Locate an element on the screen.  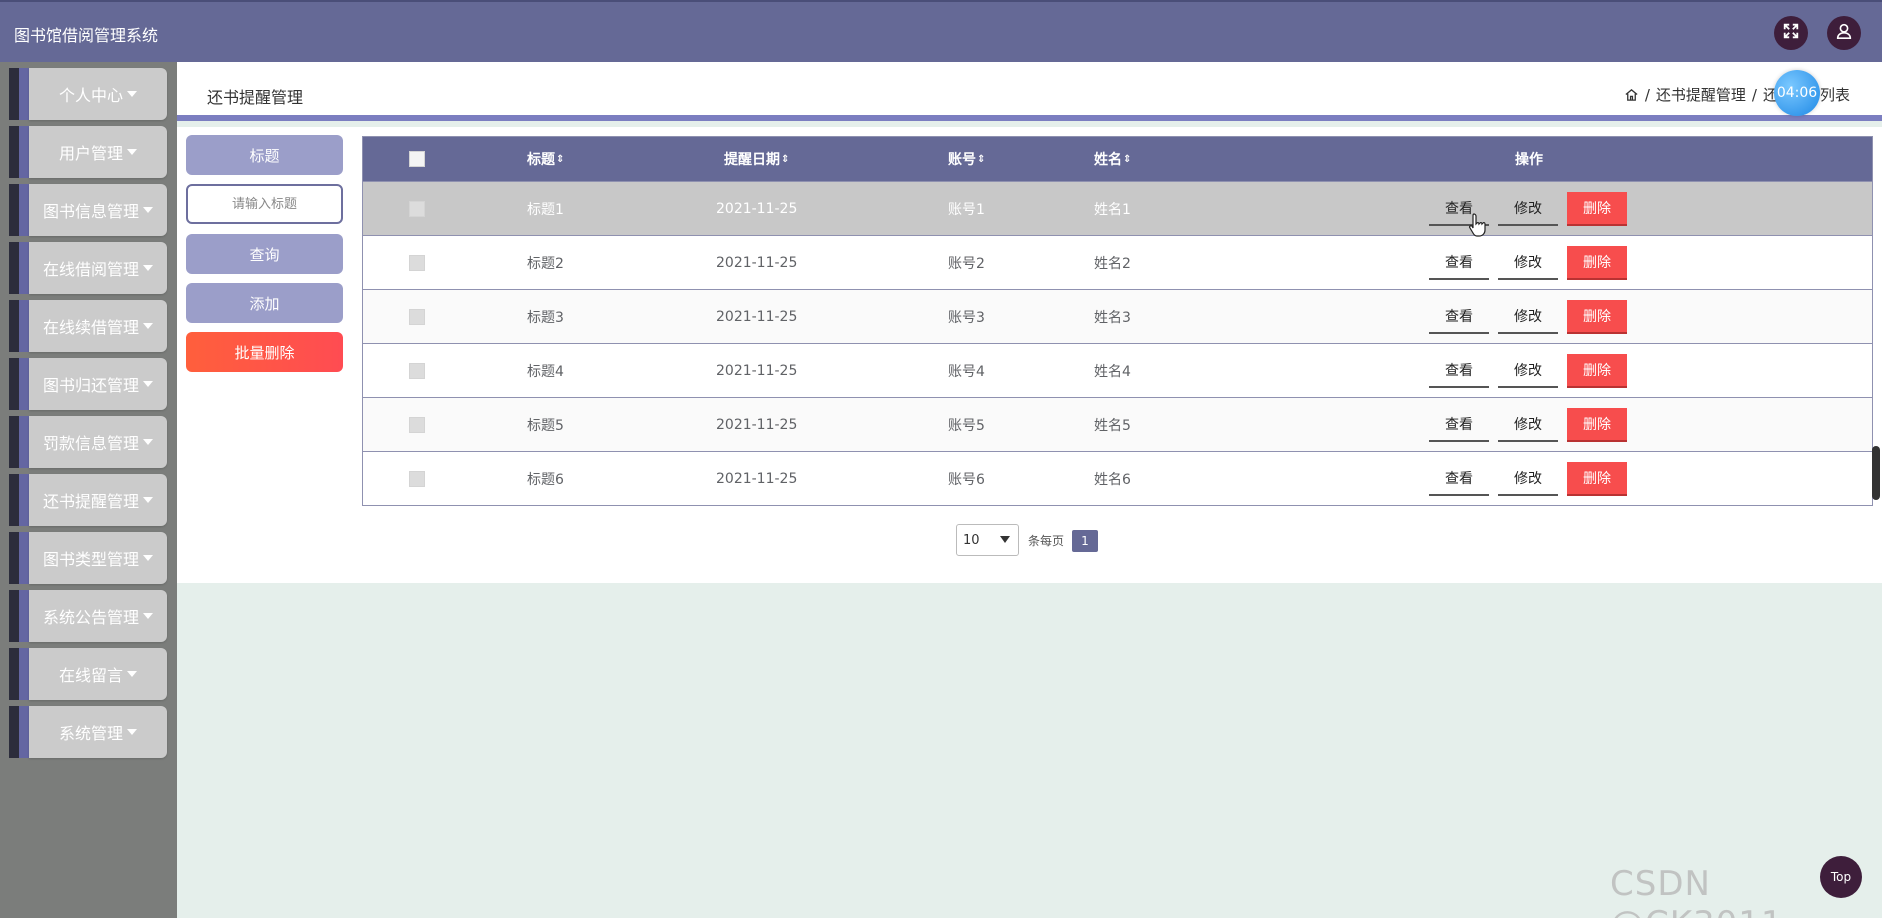
cell-name: 姓名4 is located at coordinates (1112, 371).